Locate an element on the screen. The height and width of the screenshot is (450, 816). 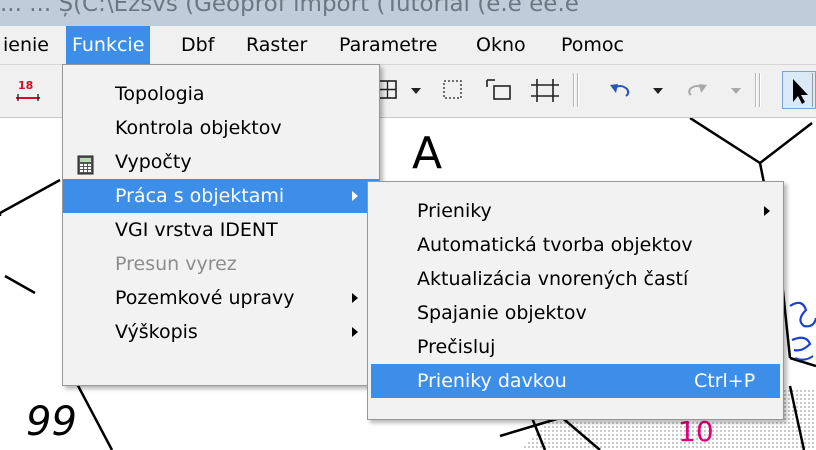
corner-rect-icon is located at coordinates (499, 90).